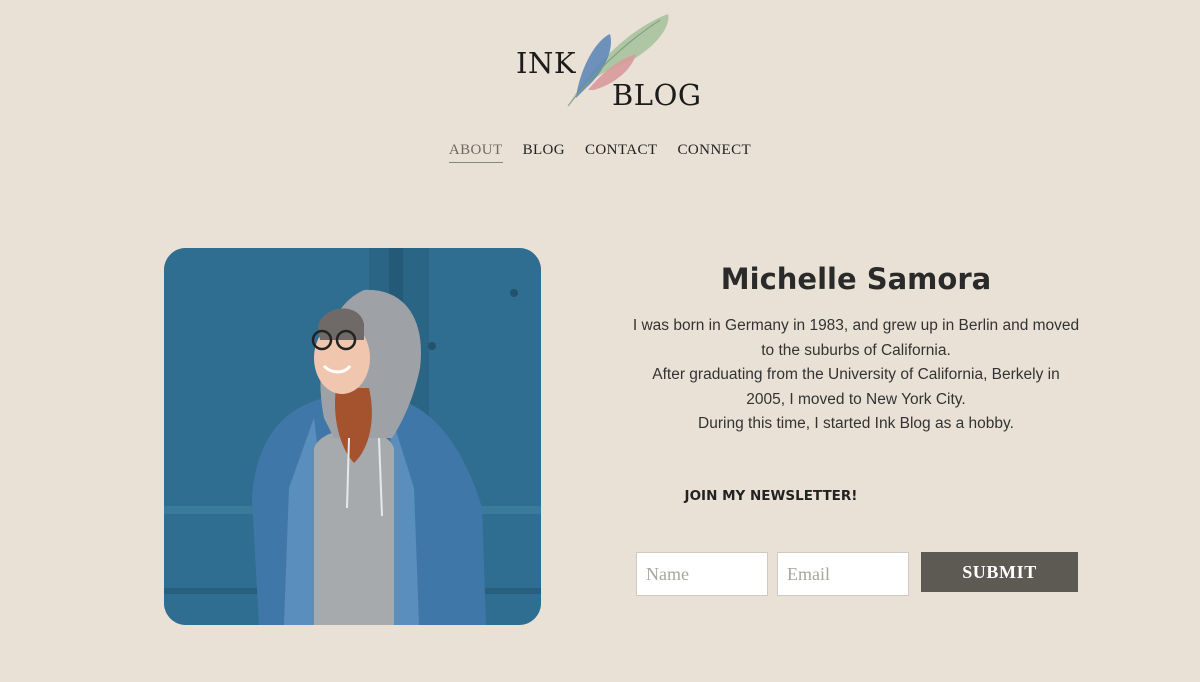  What do you see at coordinates (856, 399) in the screenshot?
I see `bio-line: 2005, I moved to New York City.` at bounding box center [856, 399].